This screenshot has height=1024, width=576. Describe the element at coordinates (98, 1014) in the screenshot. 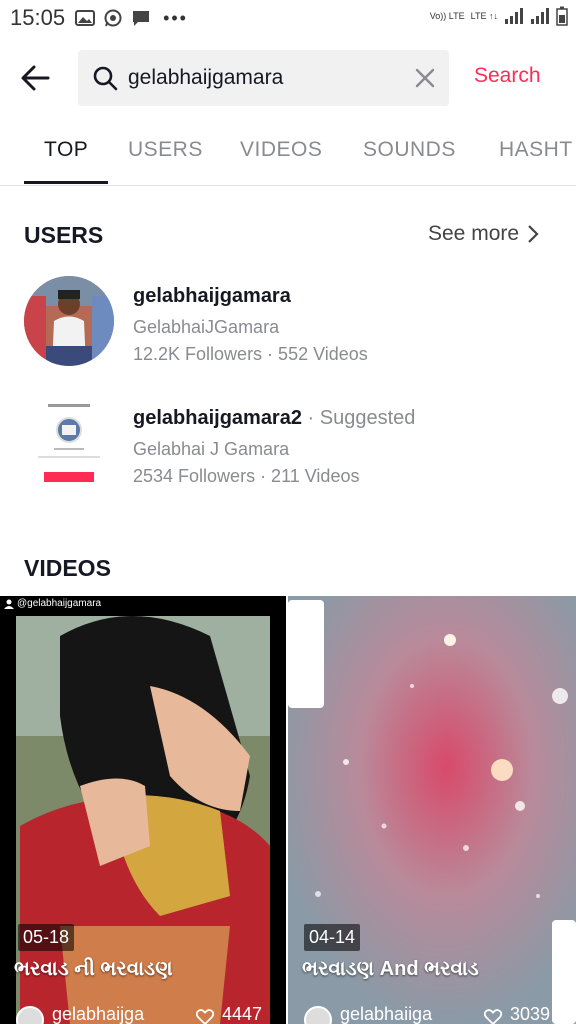

I see `video-author: gelabhaijga` at that location.